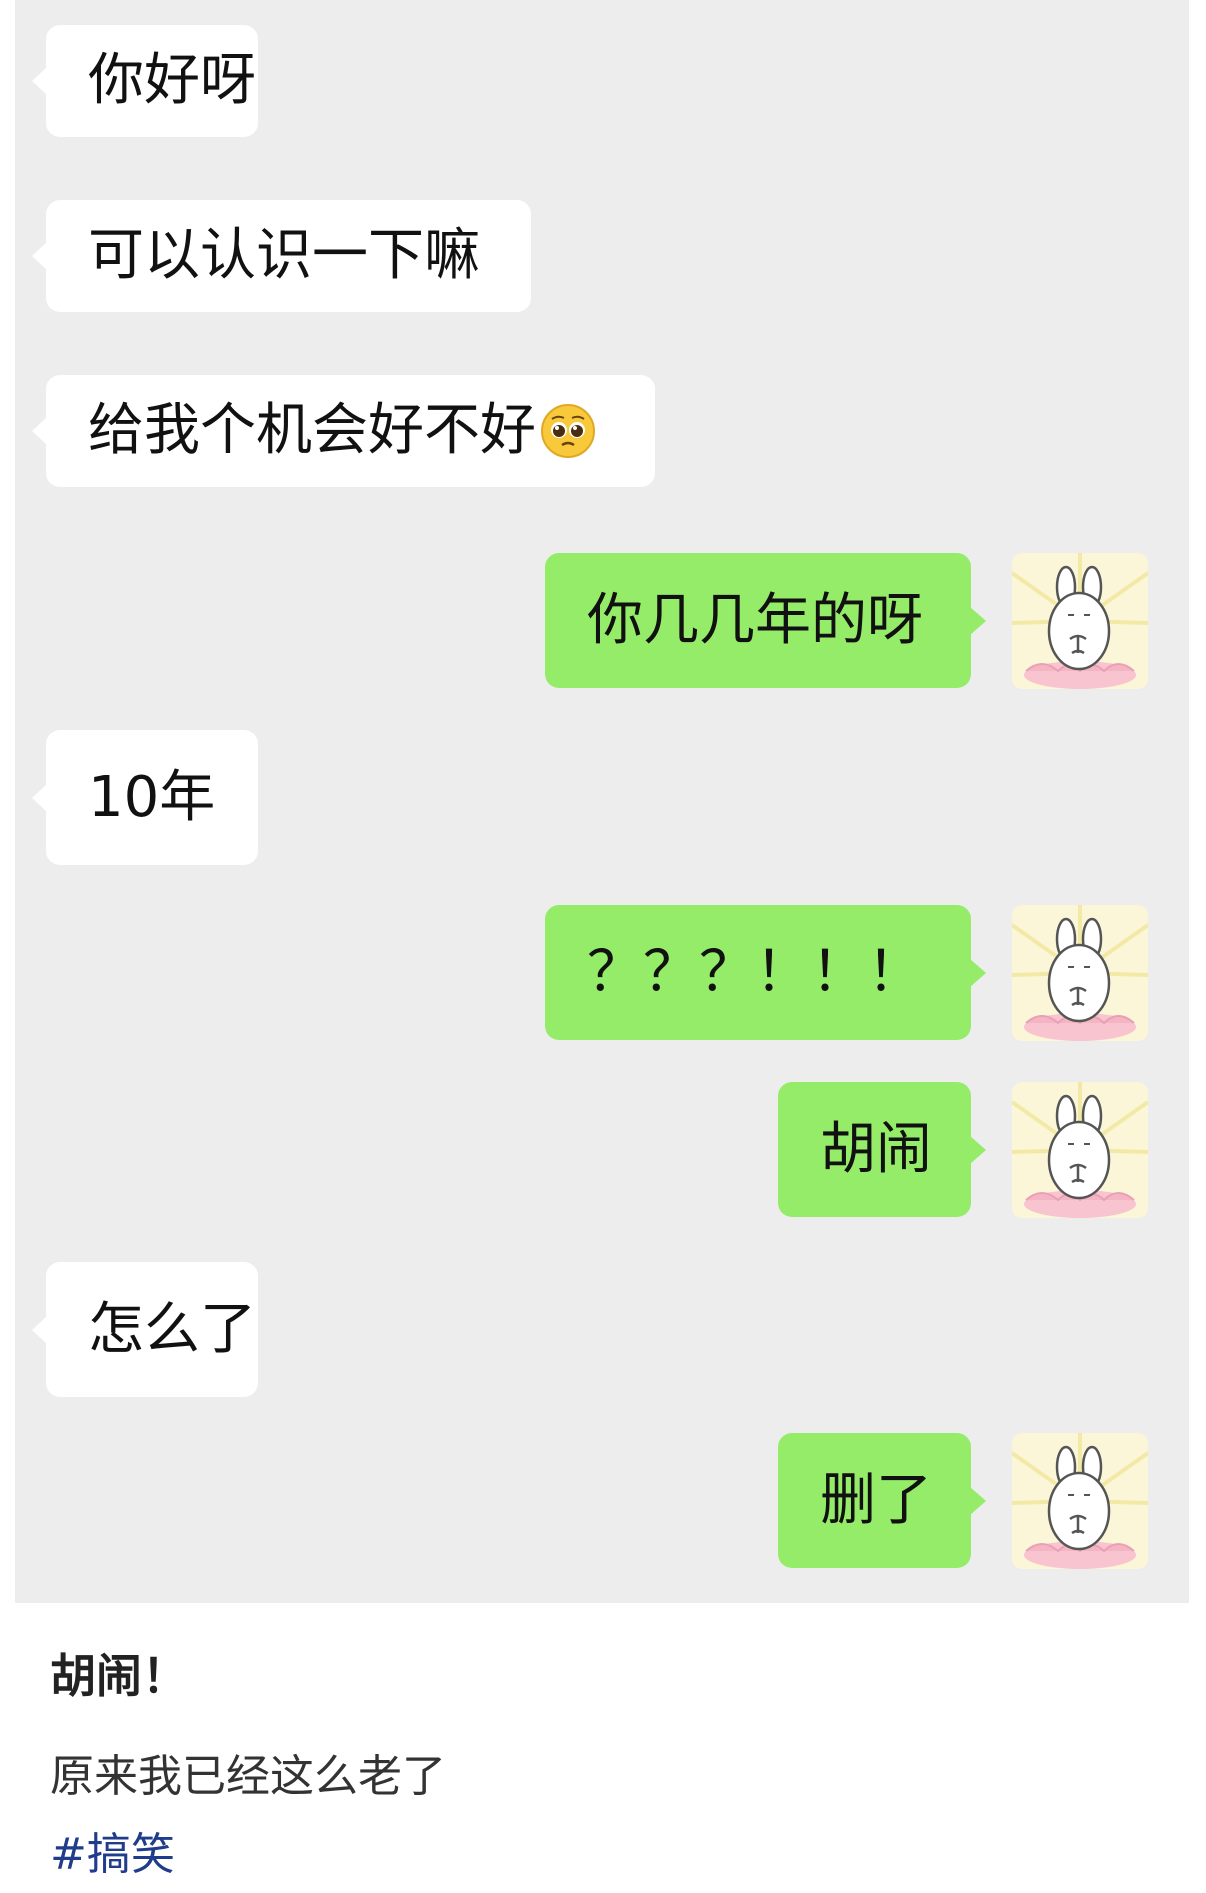 Image resolution: width=1206 pixels, height=1893 pixels. Describe the element at coordinates (284, 255) in the screenshot. I see `message-text: 可以认识一下嘛` at that location.